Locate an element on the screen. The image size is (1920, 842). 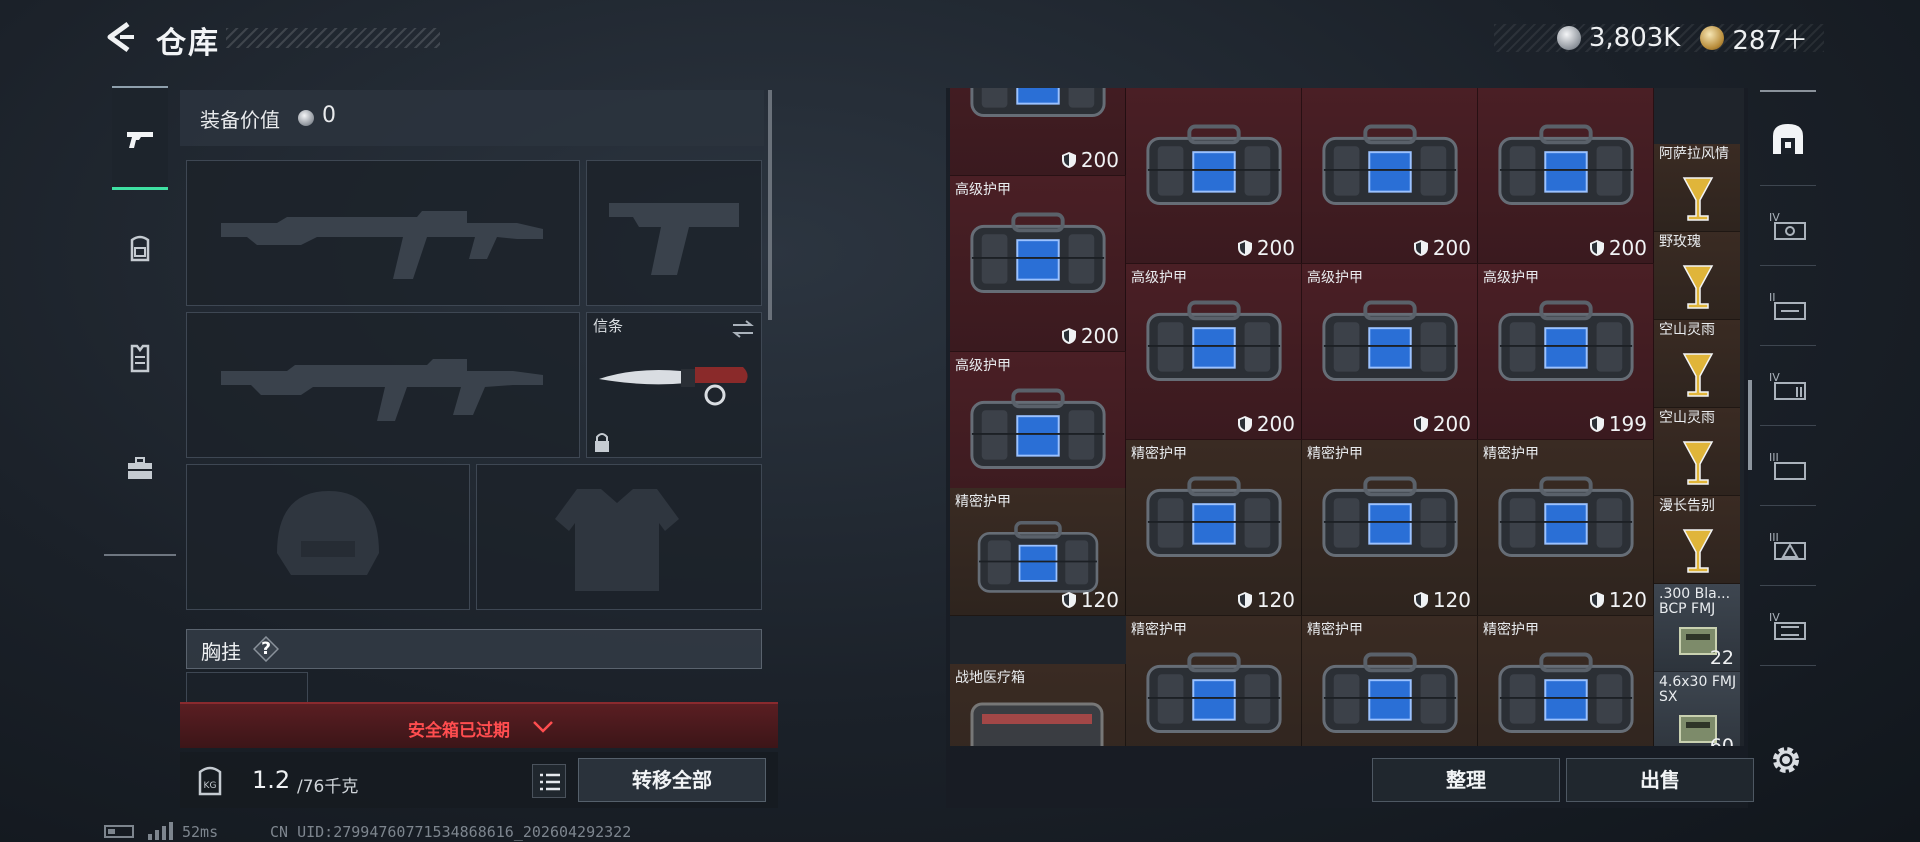
stash-scrollbar is located at coordinates (1750, 425).